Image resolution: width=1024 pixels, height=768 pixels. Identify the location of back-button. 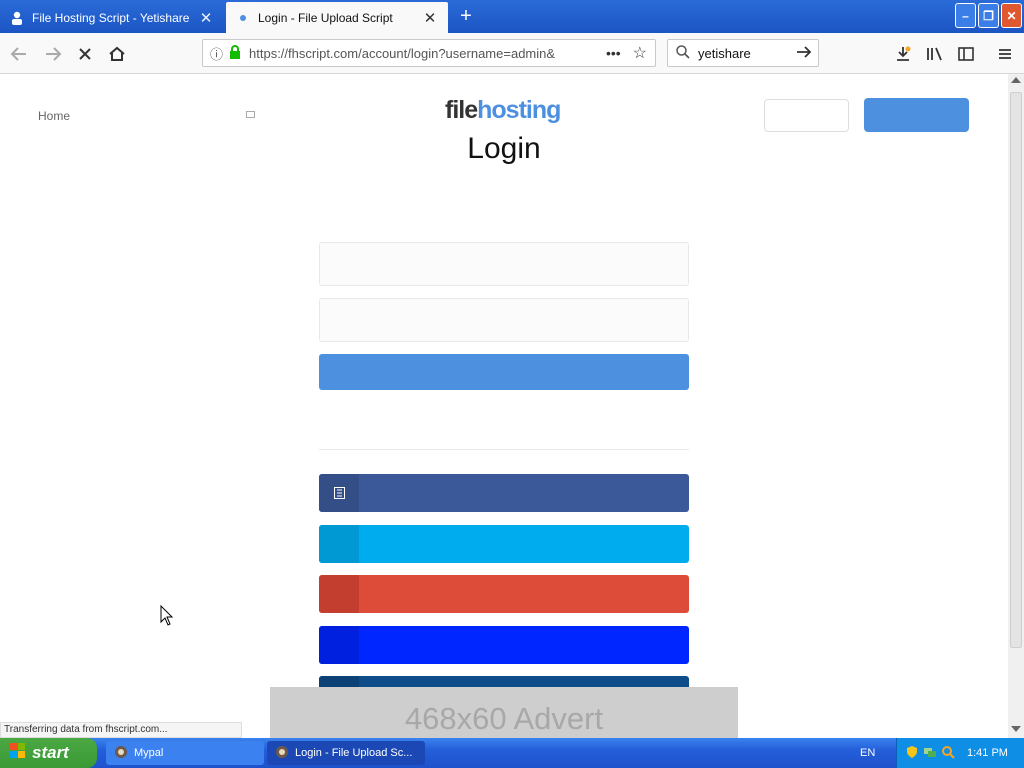
(19, 54).